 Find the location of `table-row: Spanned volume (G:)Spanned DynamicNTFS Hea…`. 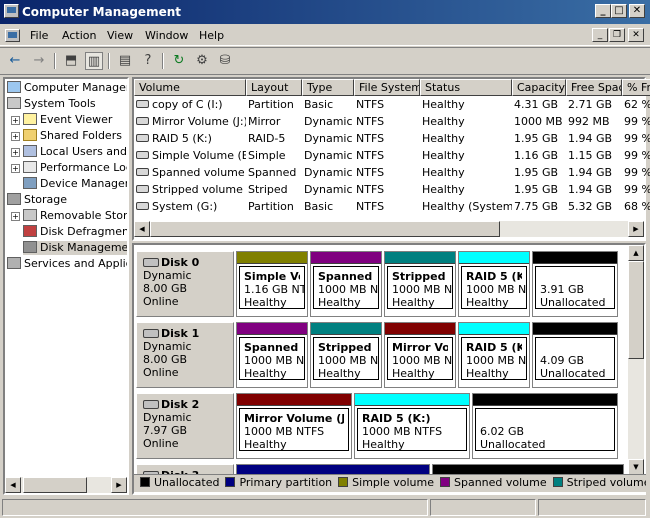

table-row: Spanned volume (G:)Spanned DynamicNTFS Hea… is located at coordinates (392, 172).